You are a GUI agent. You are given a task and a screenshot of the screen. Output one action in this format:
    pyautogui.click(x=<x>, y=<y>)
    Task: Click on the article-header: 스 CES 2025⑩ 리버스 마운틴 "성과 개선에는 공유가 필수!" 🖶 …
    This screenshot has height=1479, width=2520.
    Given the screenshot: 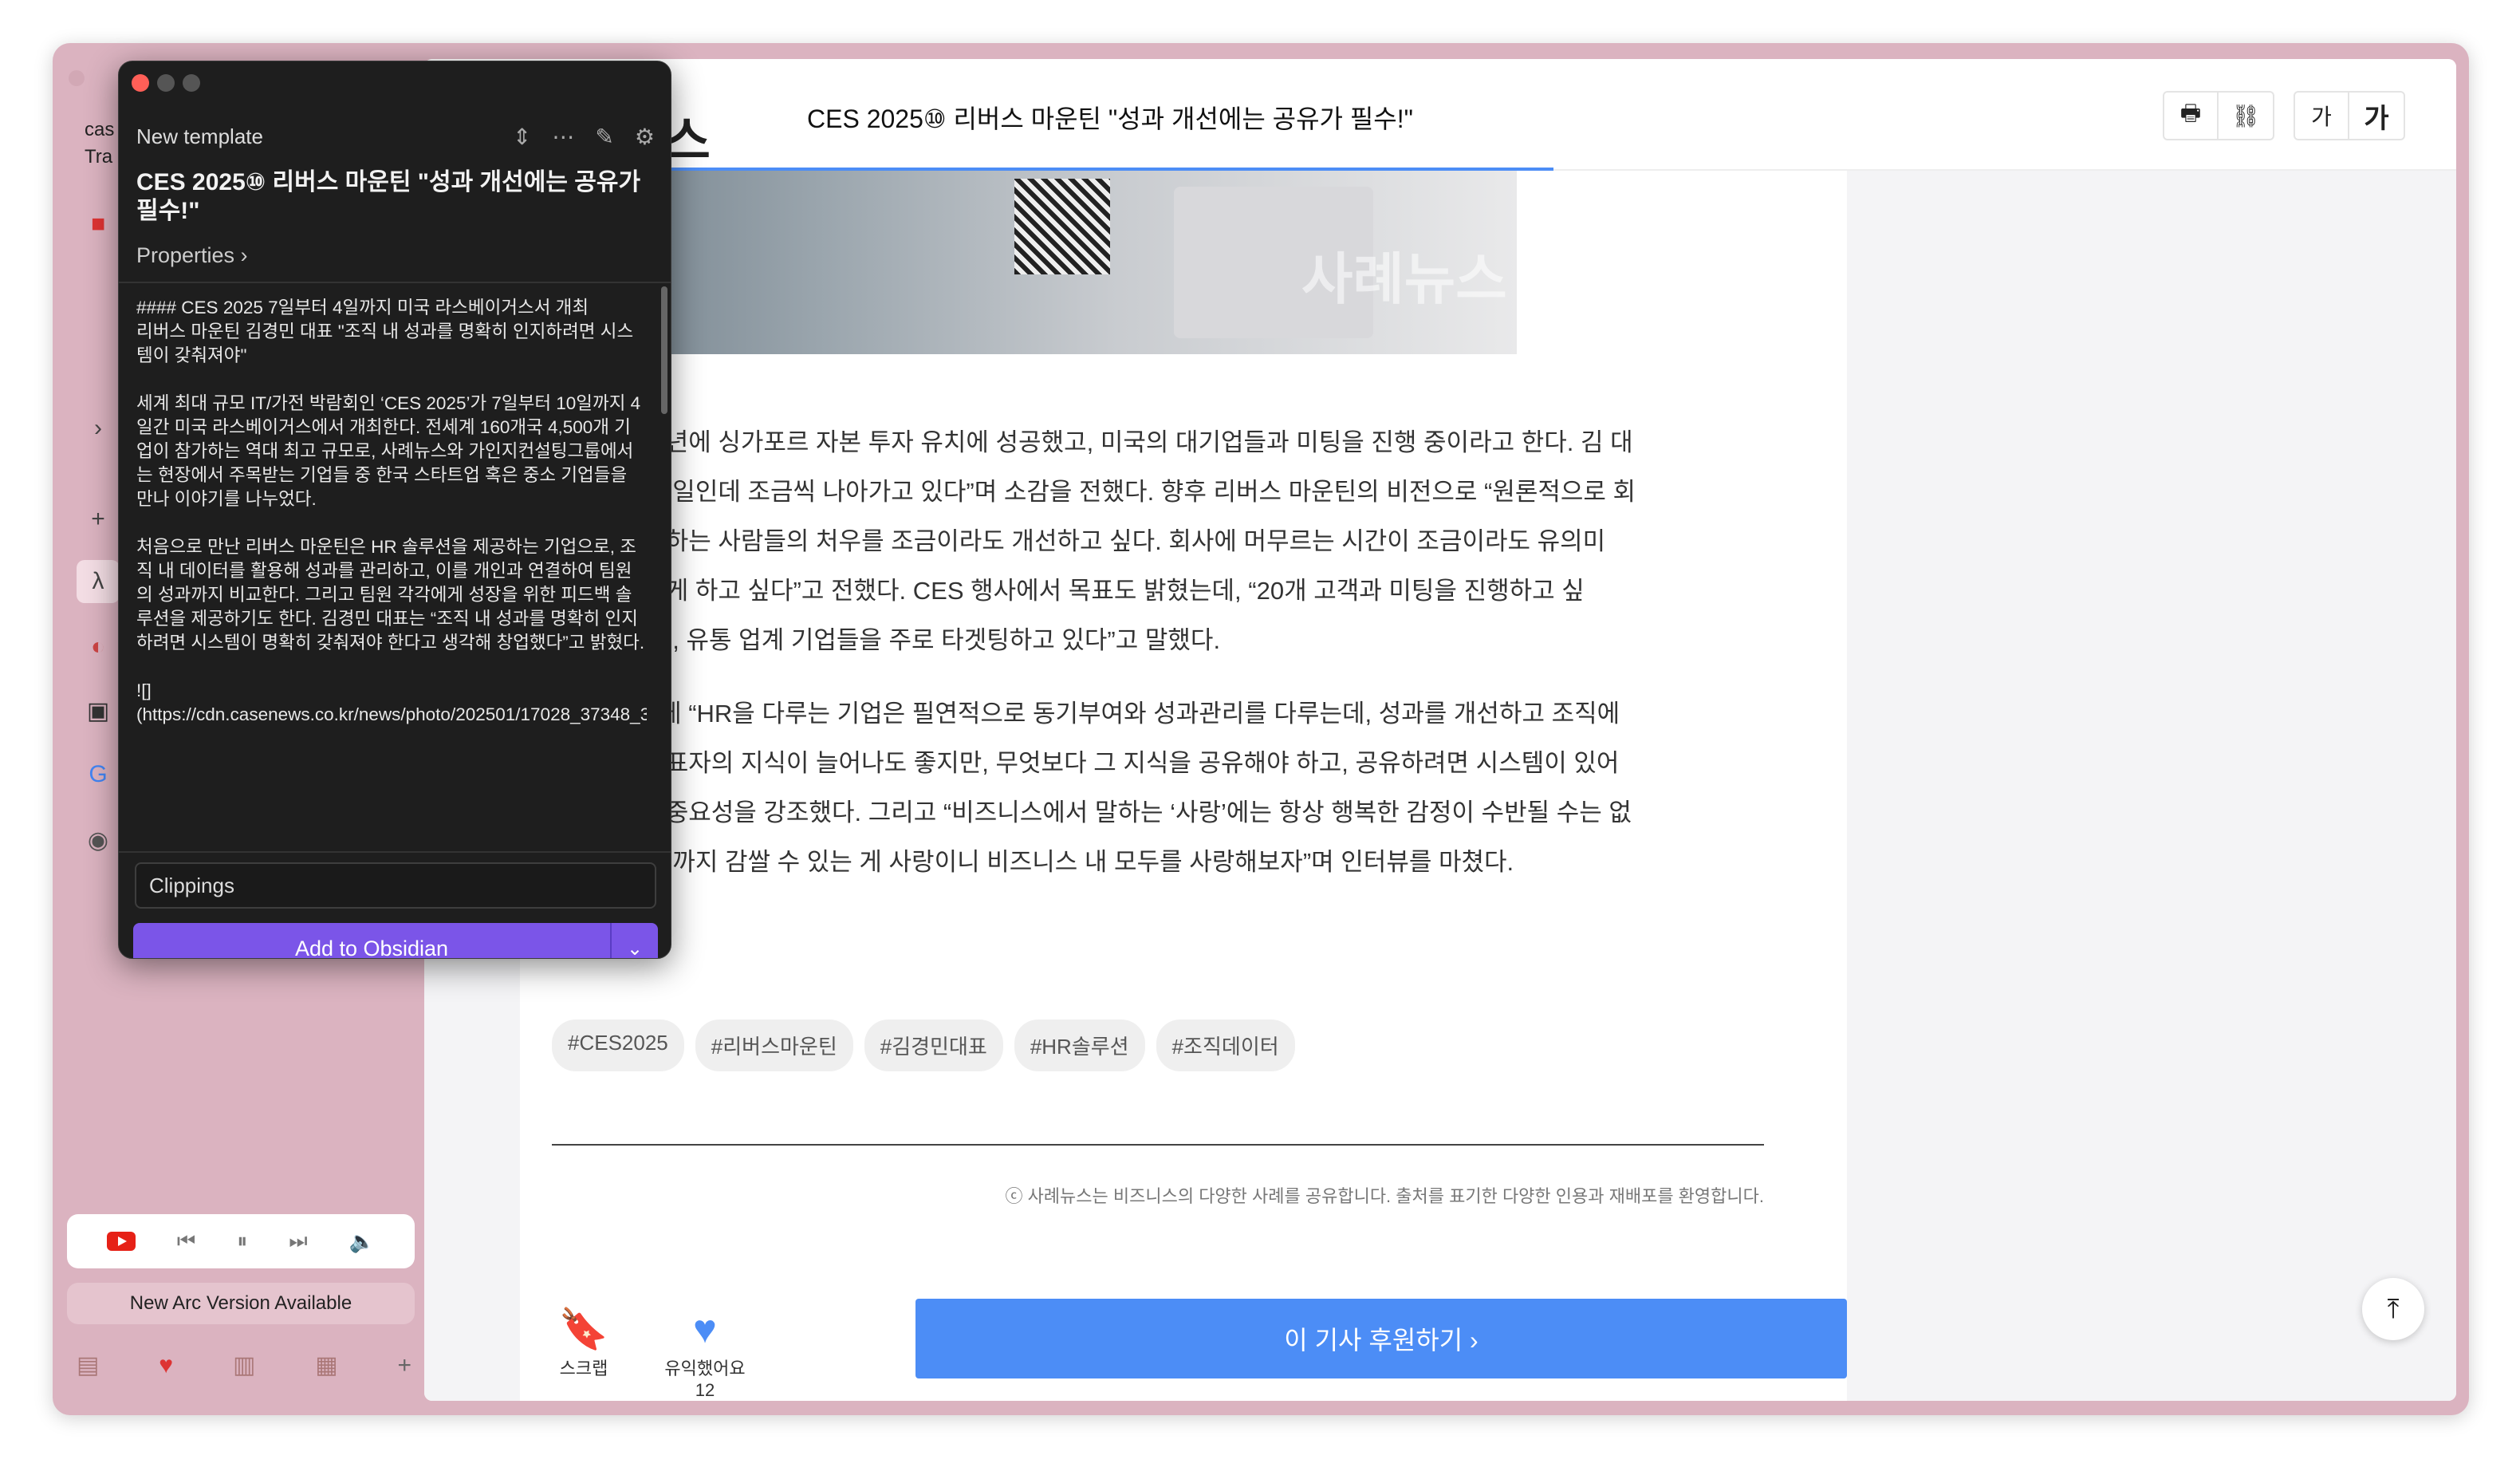 What is the action you would take?
    pyautogui.click(x=1440, y=116)
    